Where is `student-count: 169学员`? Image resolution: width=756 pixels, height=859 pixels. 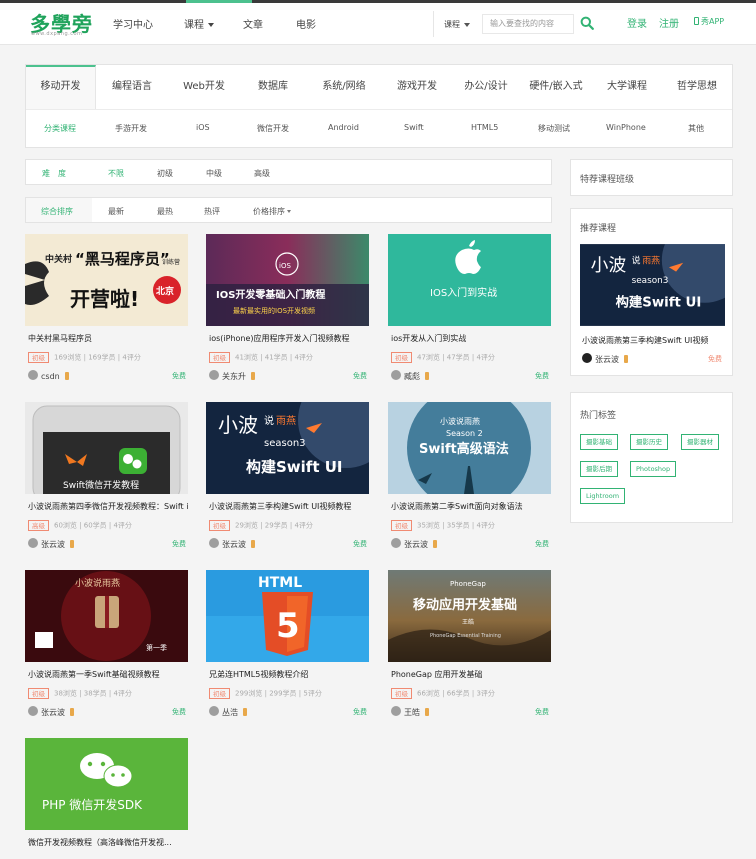 student-count: 169学员 is located at coordinates (102, 357).